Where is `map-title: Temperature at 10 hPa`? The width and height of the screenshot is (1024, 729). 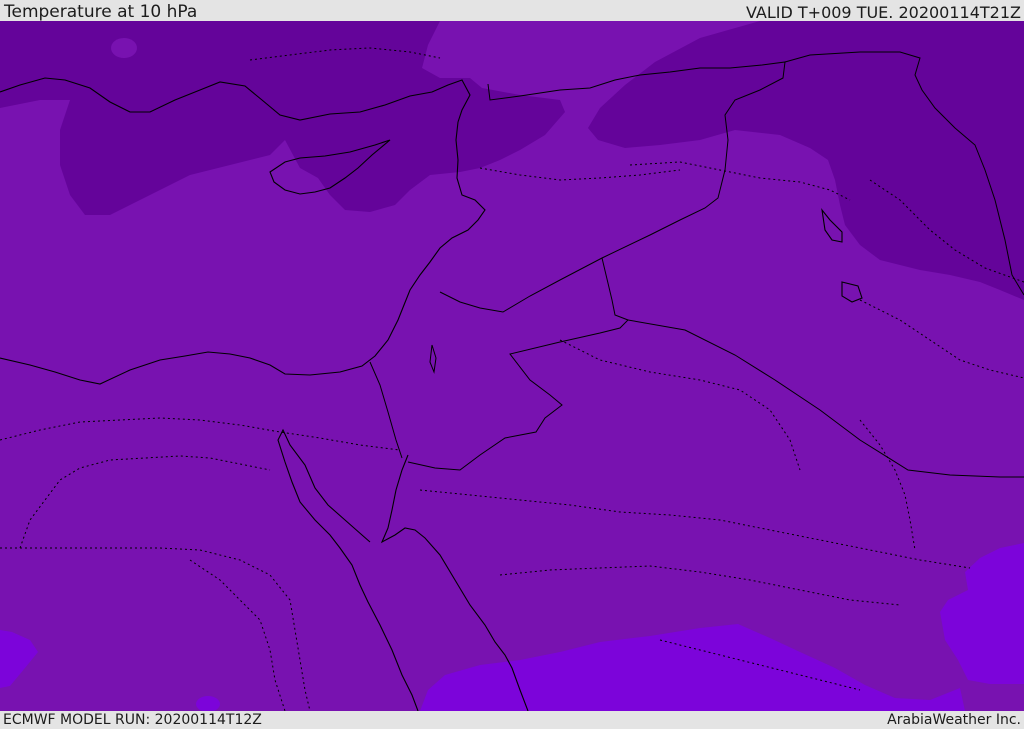 map-title: Temperature at 10 hPa is located at coordinates (101, 12).